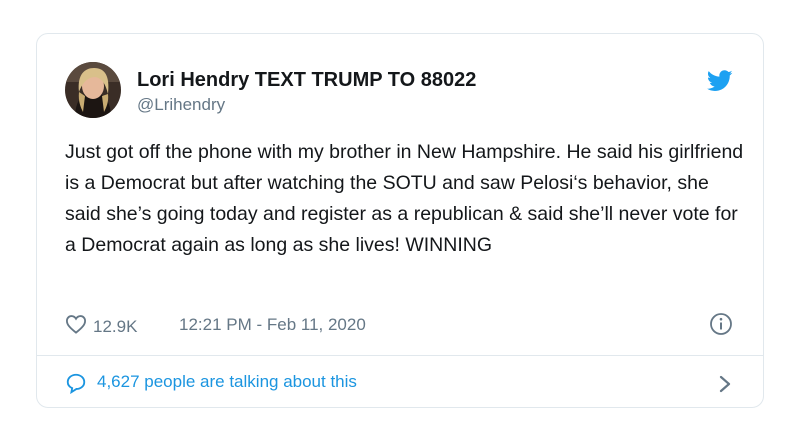 This screenshot has width=800, height=445. I want to click on heart-icon, so click(76, 326).